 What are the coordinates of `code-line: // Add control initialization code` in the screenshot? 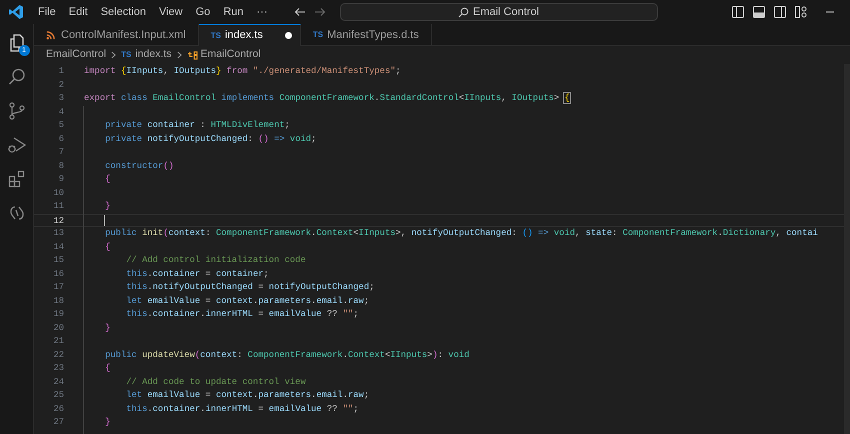 It's located at (215, 260).